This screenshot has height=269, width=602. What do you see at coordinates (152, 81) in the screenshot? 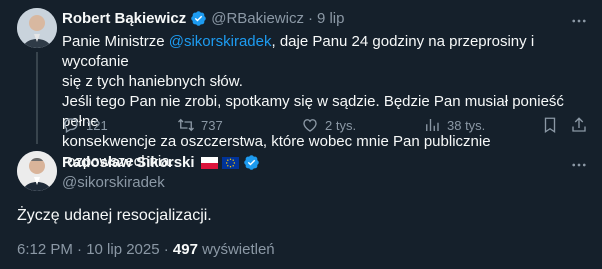
I see `tweet1-line2: się z tych haniebnych słów.` at bounding box center [152, 81].